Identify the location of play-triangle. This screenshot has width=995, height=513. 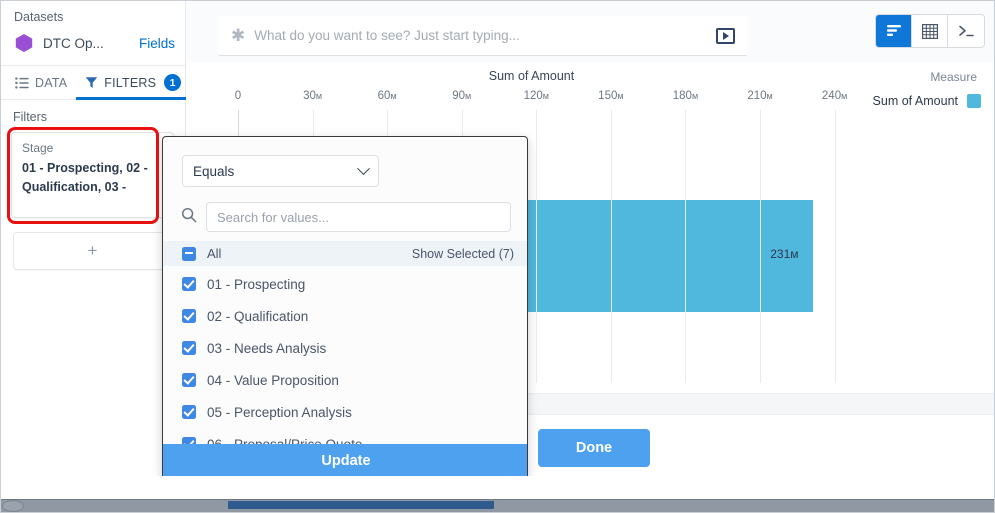
(725, 35).